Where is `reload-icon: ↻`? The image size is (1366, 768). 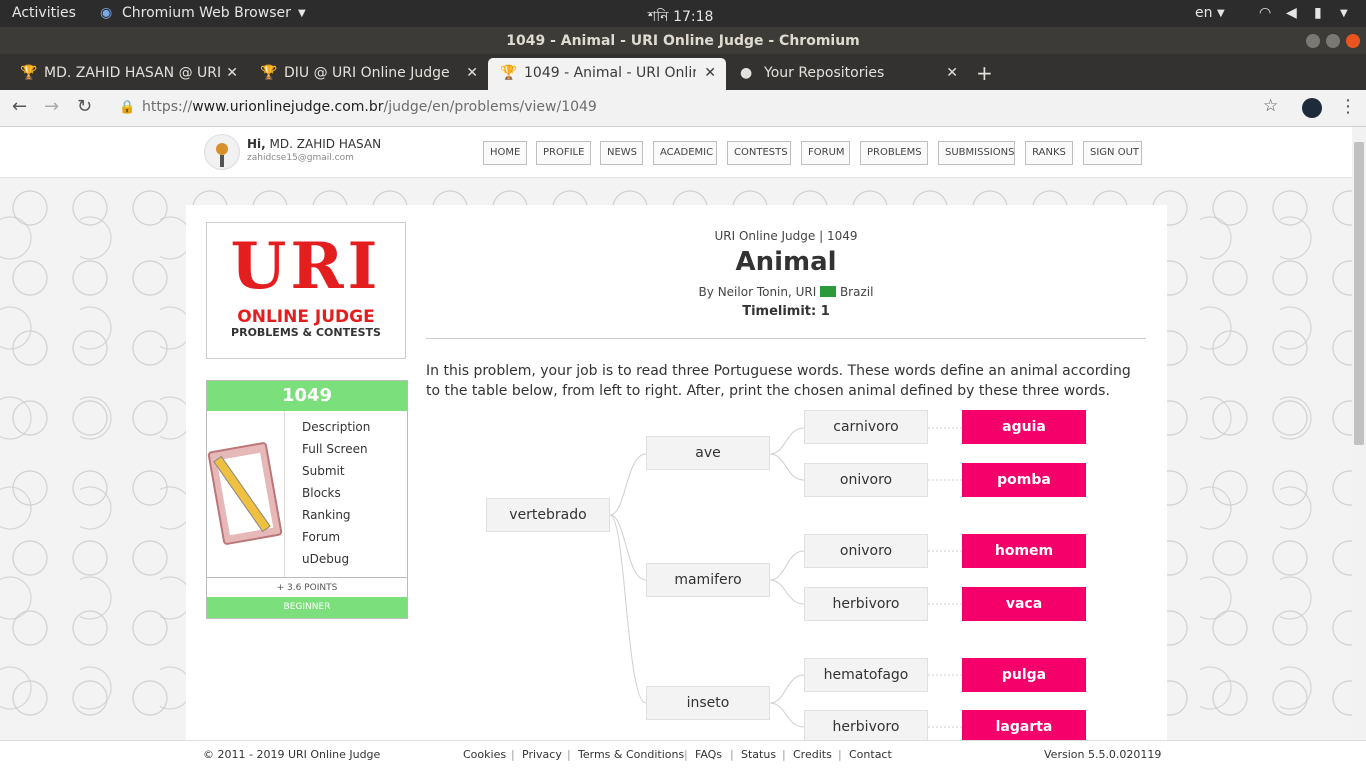 reload-icon: ↻ is located at coordinates (84, 106).